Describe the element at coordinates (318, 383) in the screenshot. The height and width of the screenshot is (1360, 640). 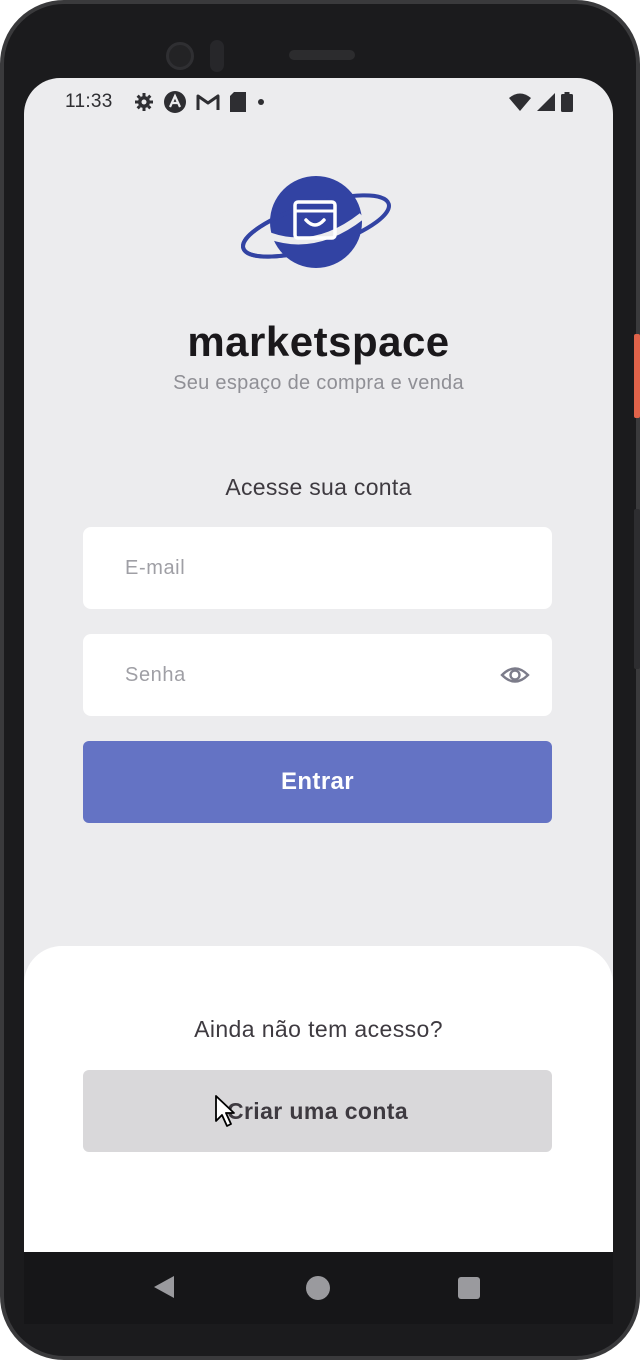
I see `app-tagline: Seu espaço de compra e venda` at that location.